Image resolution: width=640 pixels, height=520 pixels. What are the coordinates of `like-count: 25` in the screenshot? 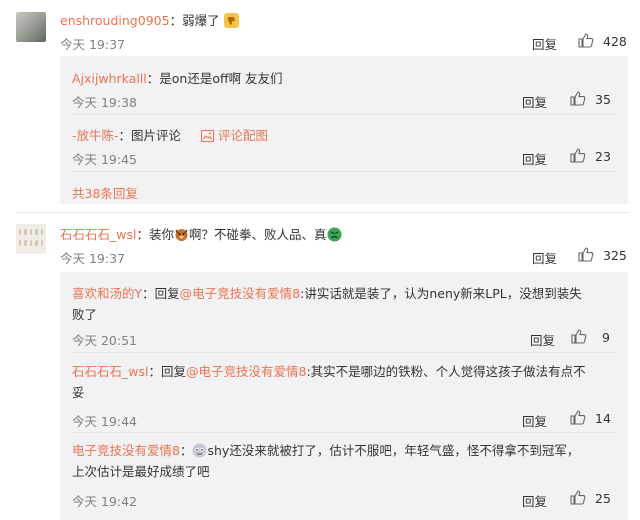 It's located at (603, 498).